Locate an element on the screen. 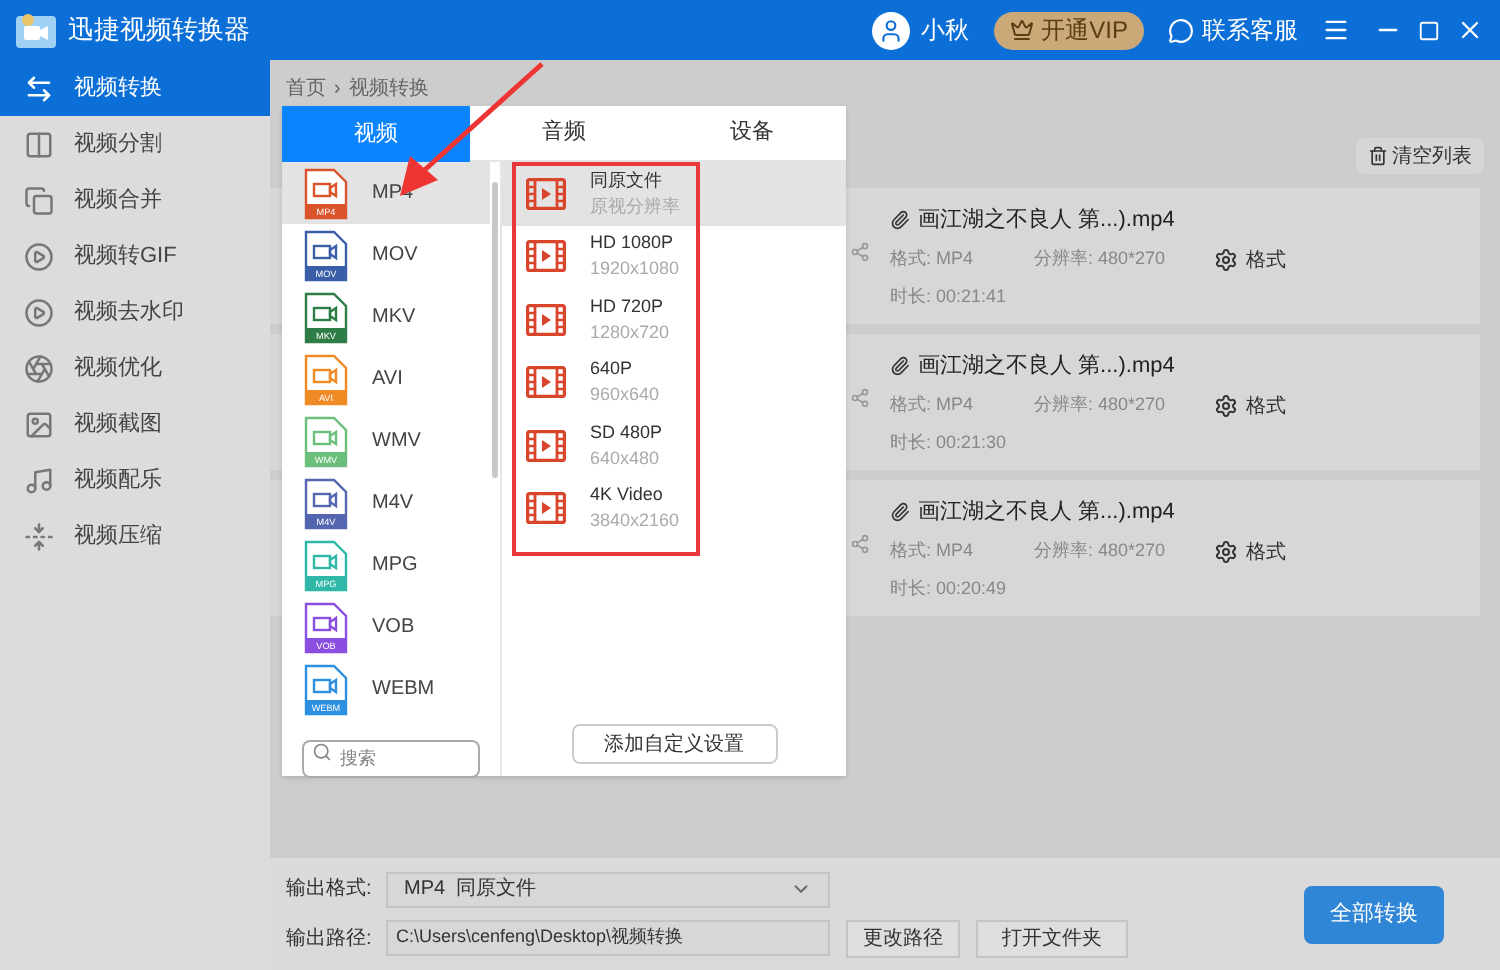 This screenshot has height=970, width=1500. breadcrumb-link: 首页 is located at coordinates (306, 88).